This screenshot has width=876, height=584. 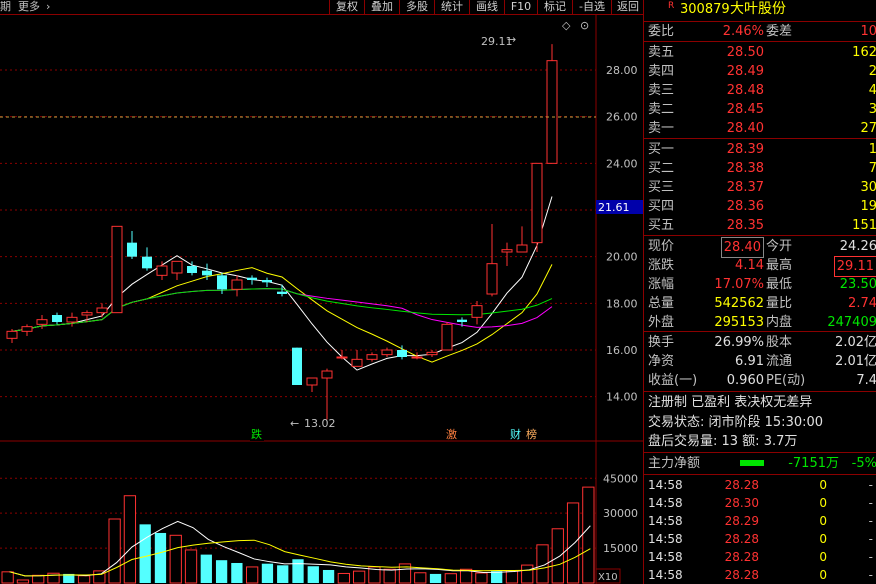 What do you see at coordinates (739, 284) in the screenshot?
I see `stat-value: 17.07%` at bounding box center [739, 284].